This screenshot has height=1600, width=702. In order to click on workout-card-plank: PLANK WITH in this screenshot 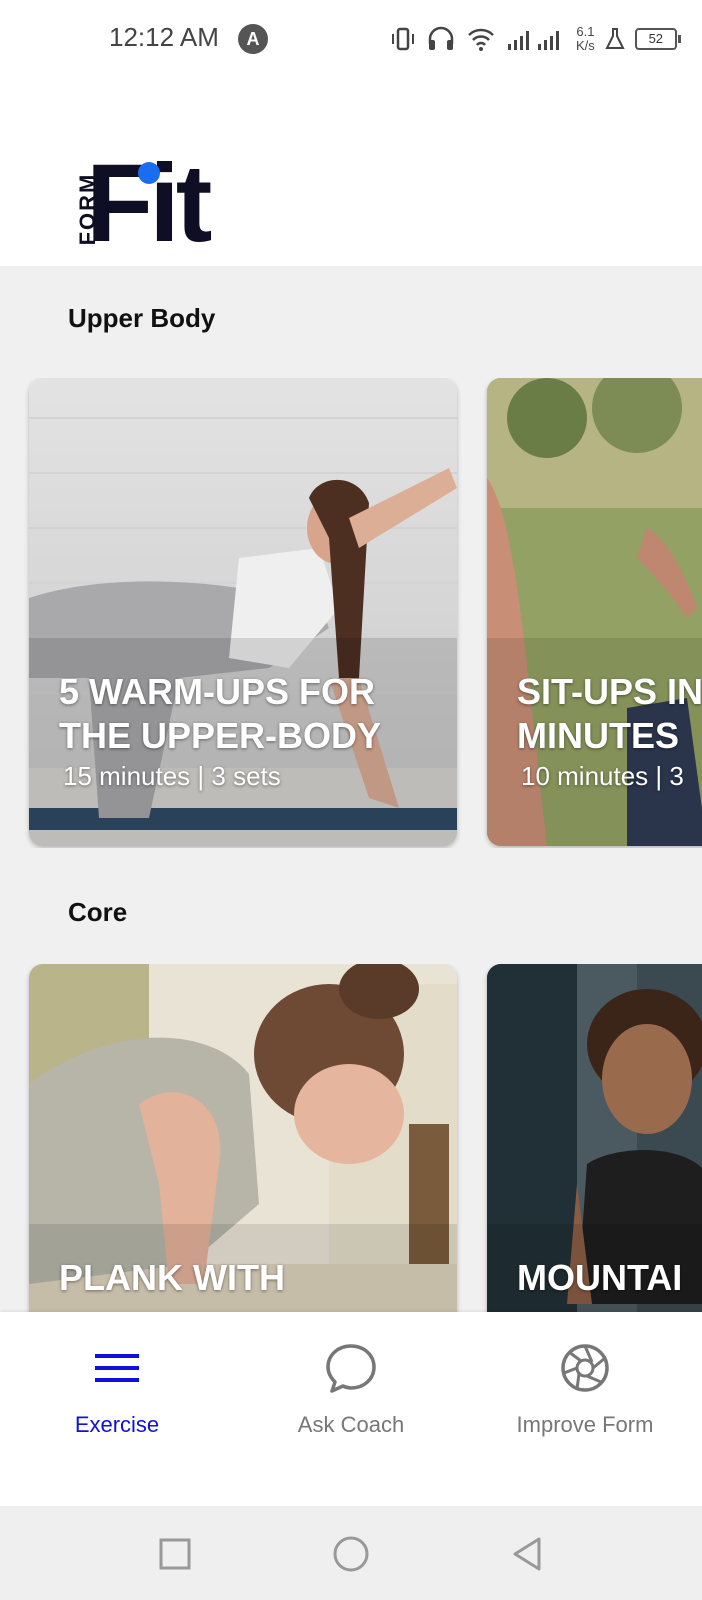, I will do `click(243, 1138)`.